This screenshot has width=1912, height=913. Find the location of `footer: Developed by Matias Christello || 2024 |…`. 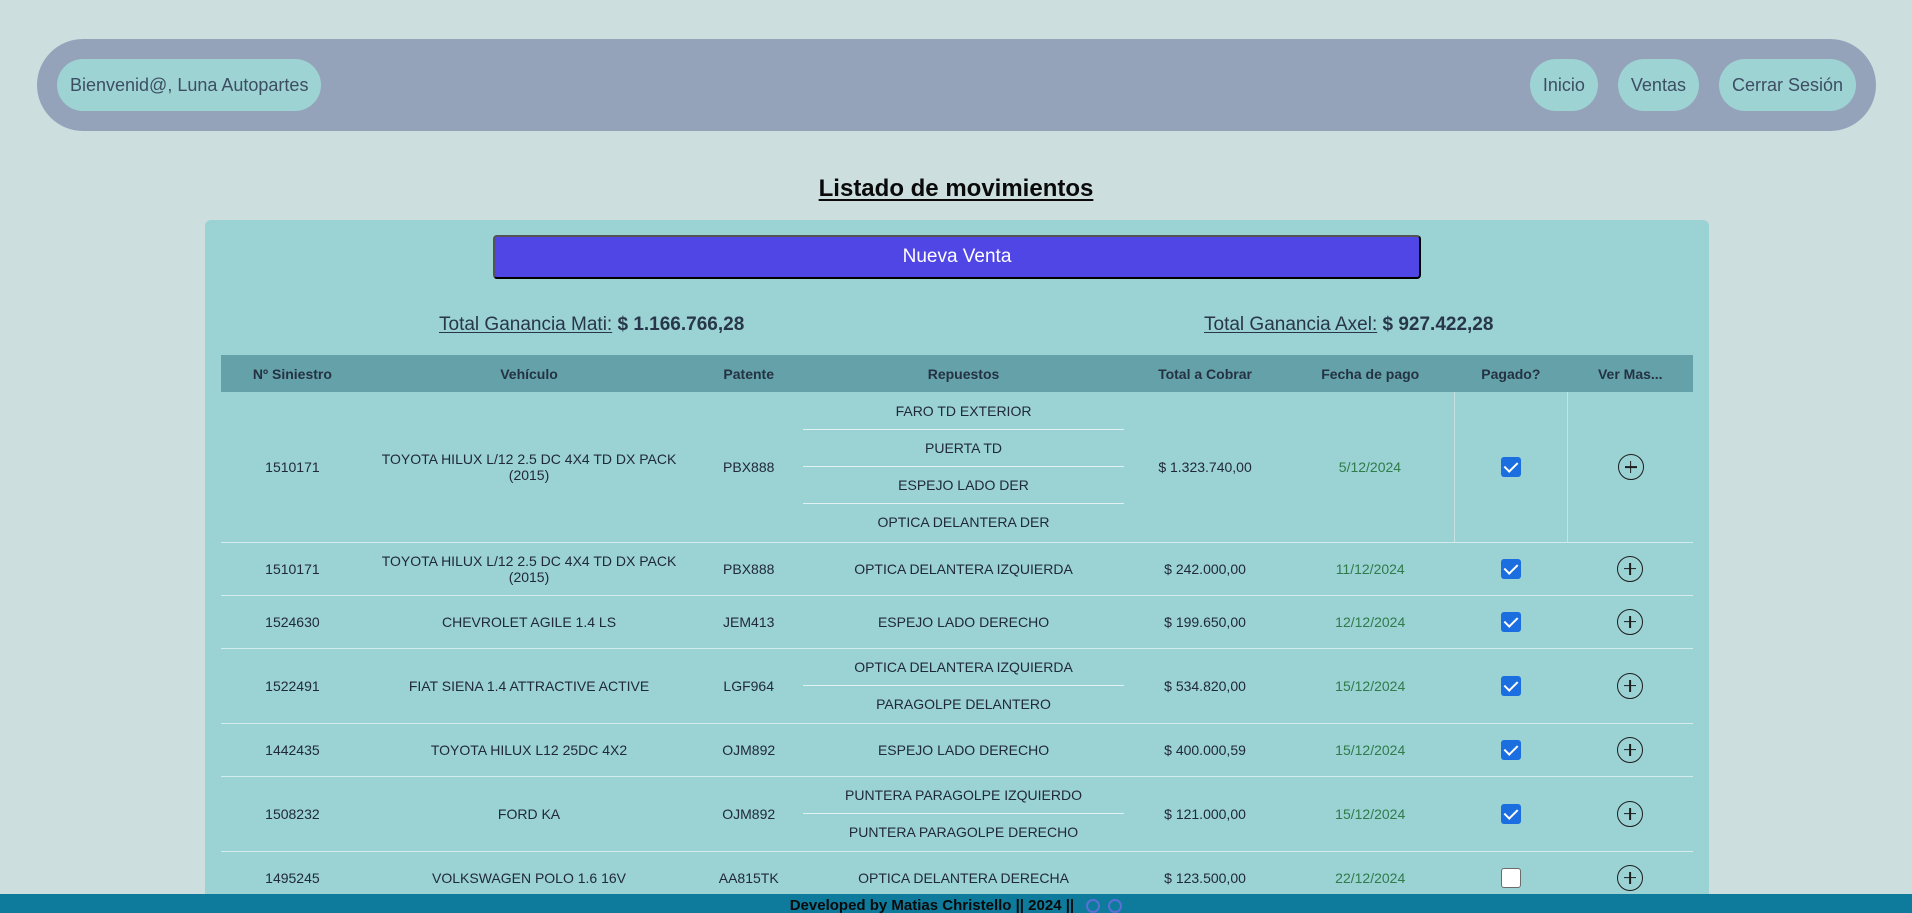

footer: Developed by Matias Christello || 2024 |… is located at coordinates (956, 903).